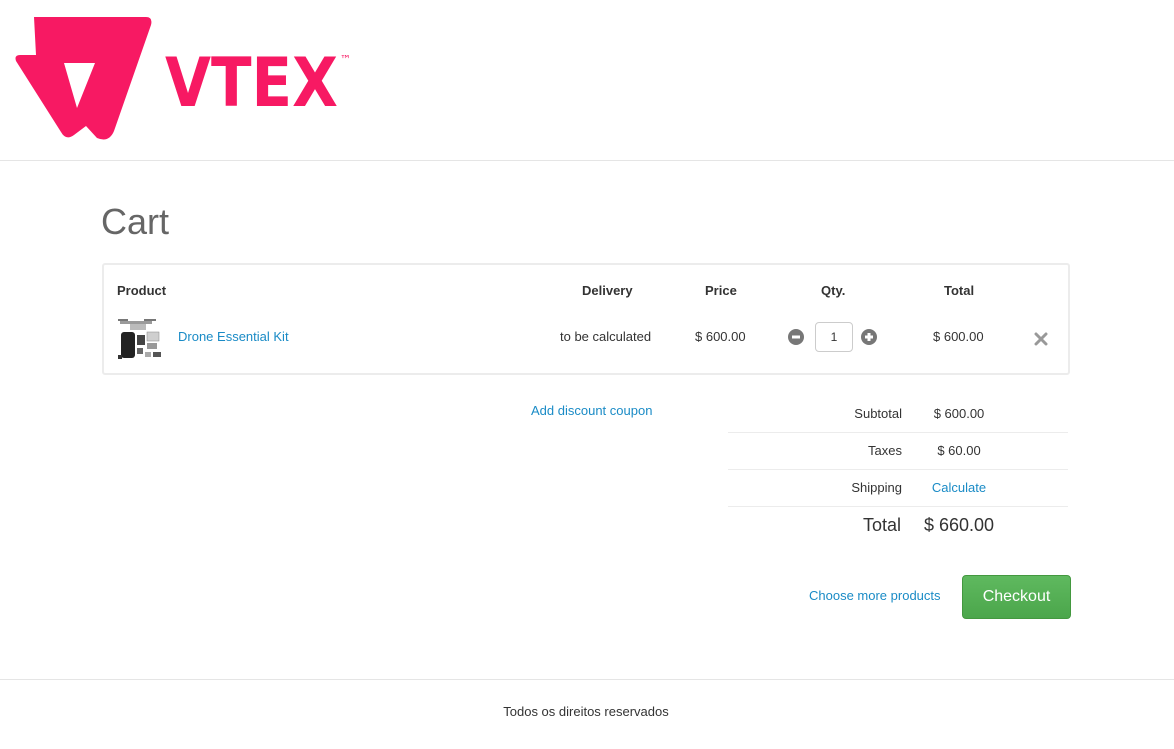 Image resolution: width=1174 pixels, height=749 pixels. I want to click on close-icon, so click(1041, 339).